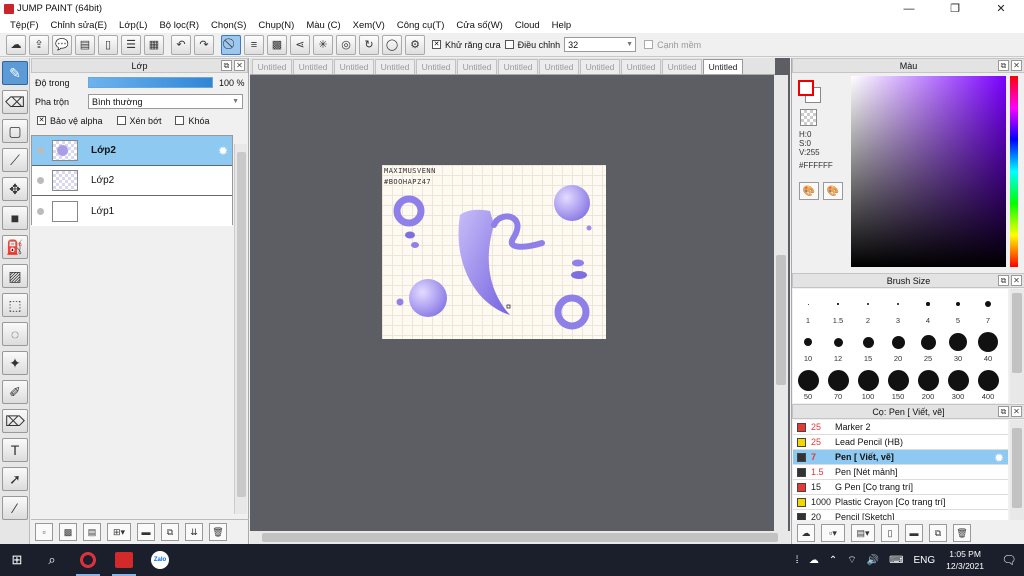 Image resolution: width=1024 pixels, height=576 pixels. I want to click on brush-size-option: 7, so click(988, 308).